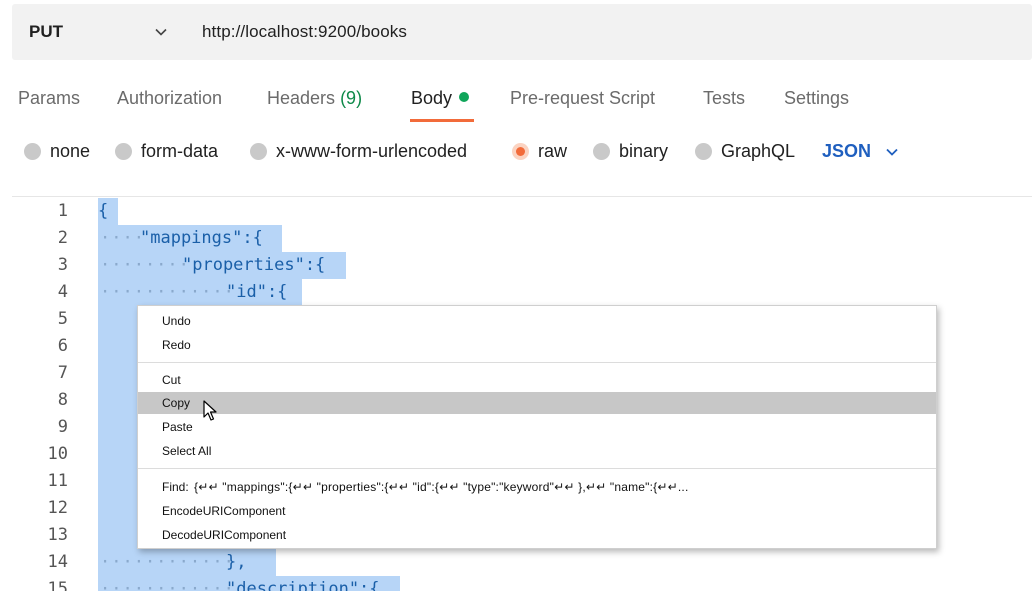  What do you see at coordinates (303, 585) in the screenshot?
I see `line-code: "description":{` at bounding box center [303, 585].